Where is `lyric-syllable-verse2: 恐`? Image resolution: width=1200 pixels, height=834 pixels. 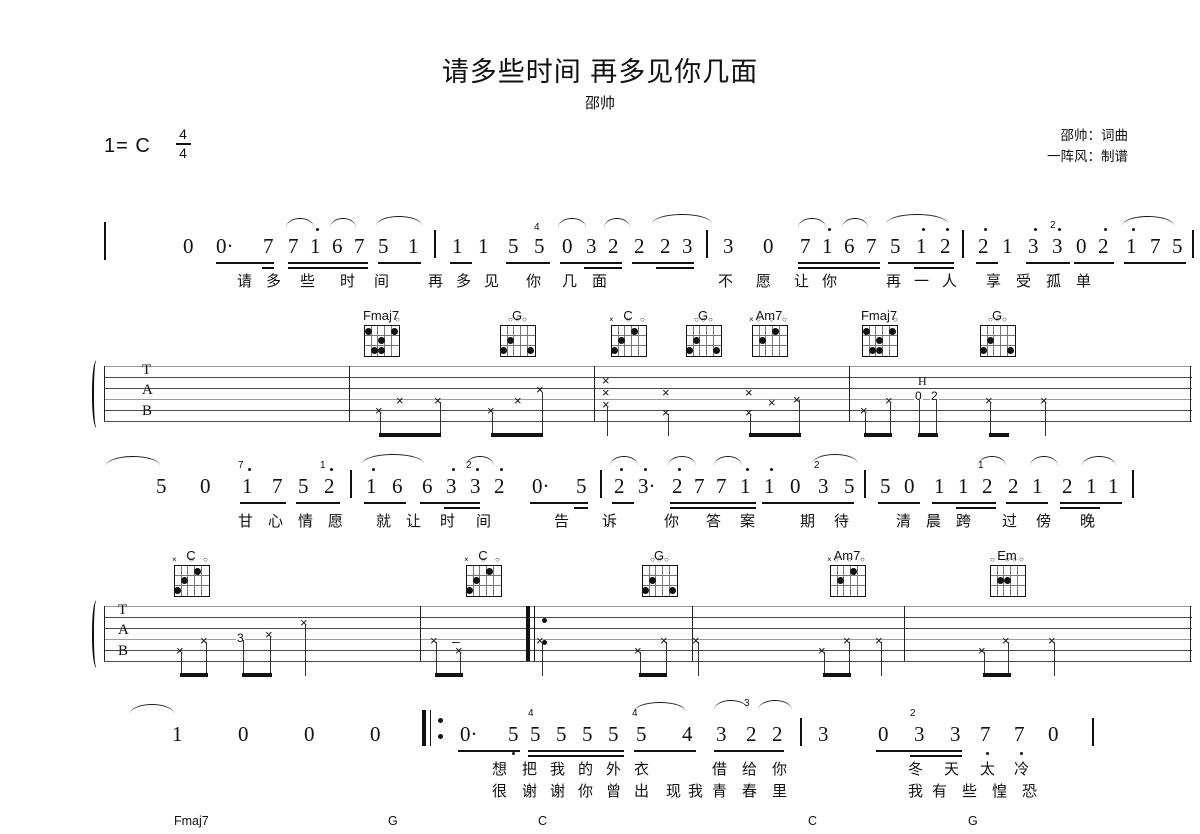 lyric-syllable-verse2: 恐 is located at coordinates (1030, 791).